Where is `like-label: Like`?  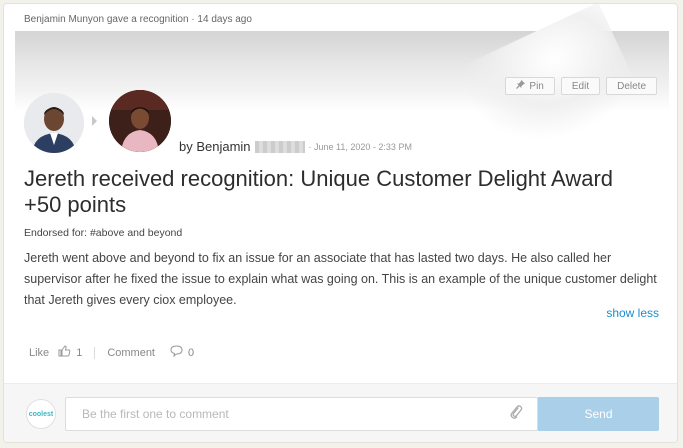 like-label: Like is located at coordinates (39, 352).